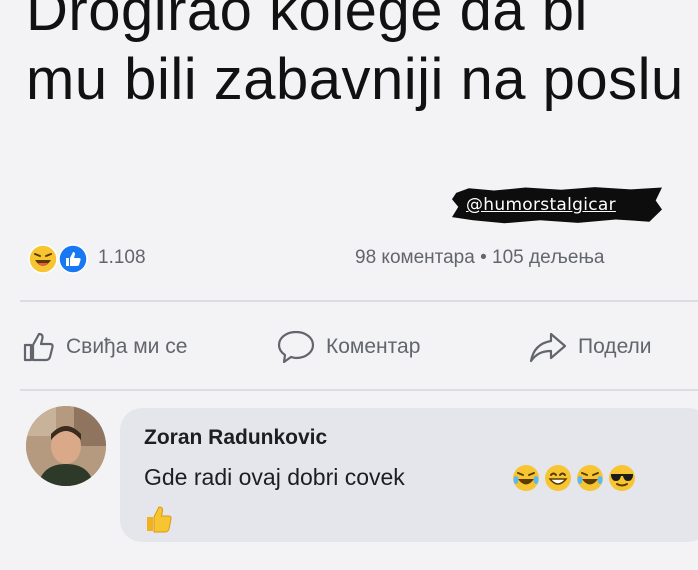 This screenshot has height=570, width=698. What do you see at coordinates (38, 347) in the screenshot?
I see `thumbs-up-icon` at bounding box center [38, 347].